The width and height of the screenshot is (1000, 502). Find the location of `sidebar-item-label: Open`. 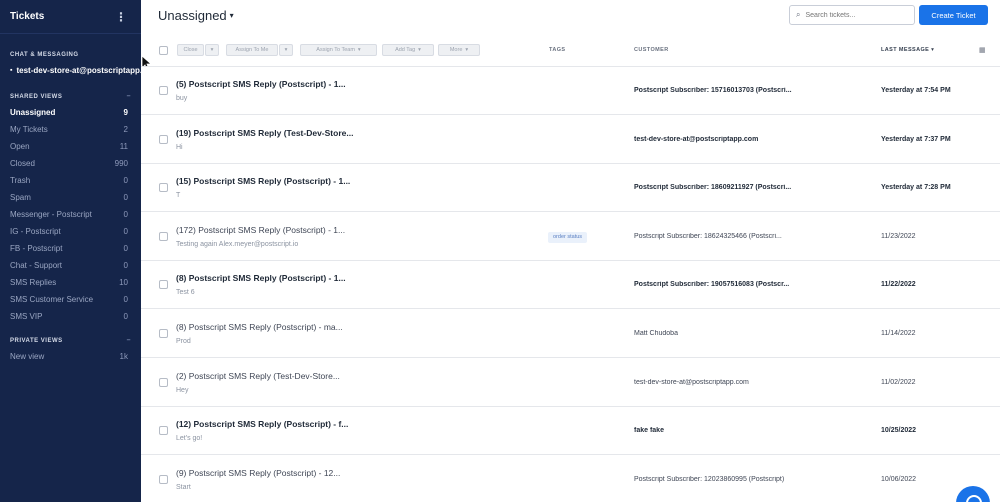

sidebar-item-label: Open is located at coordinates (20, 146).